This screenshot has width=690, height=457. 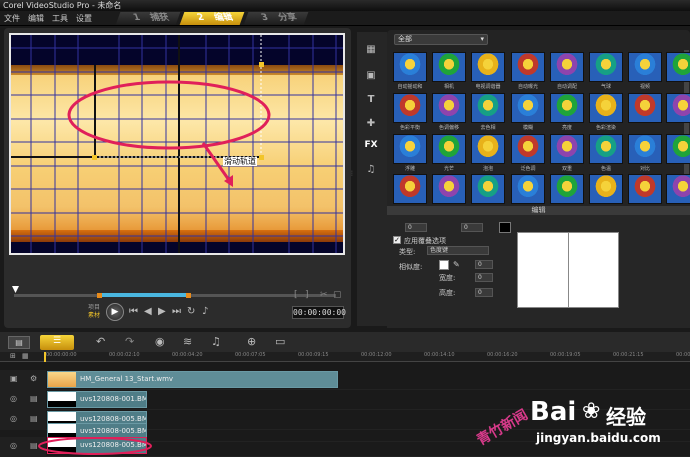 What do you see at coordinates (60, 18) in the screenshot?
I see `menu-tools: 工具` at bounding box center [60, 18].